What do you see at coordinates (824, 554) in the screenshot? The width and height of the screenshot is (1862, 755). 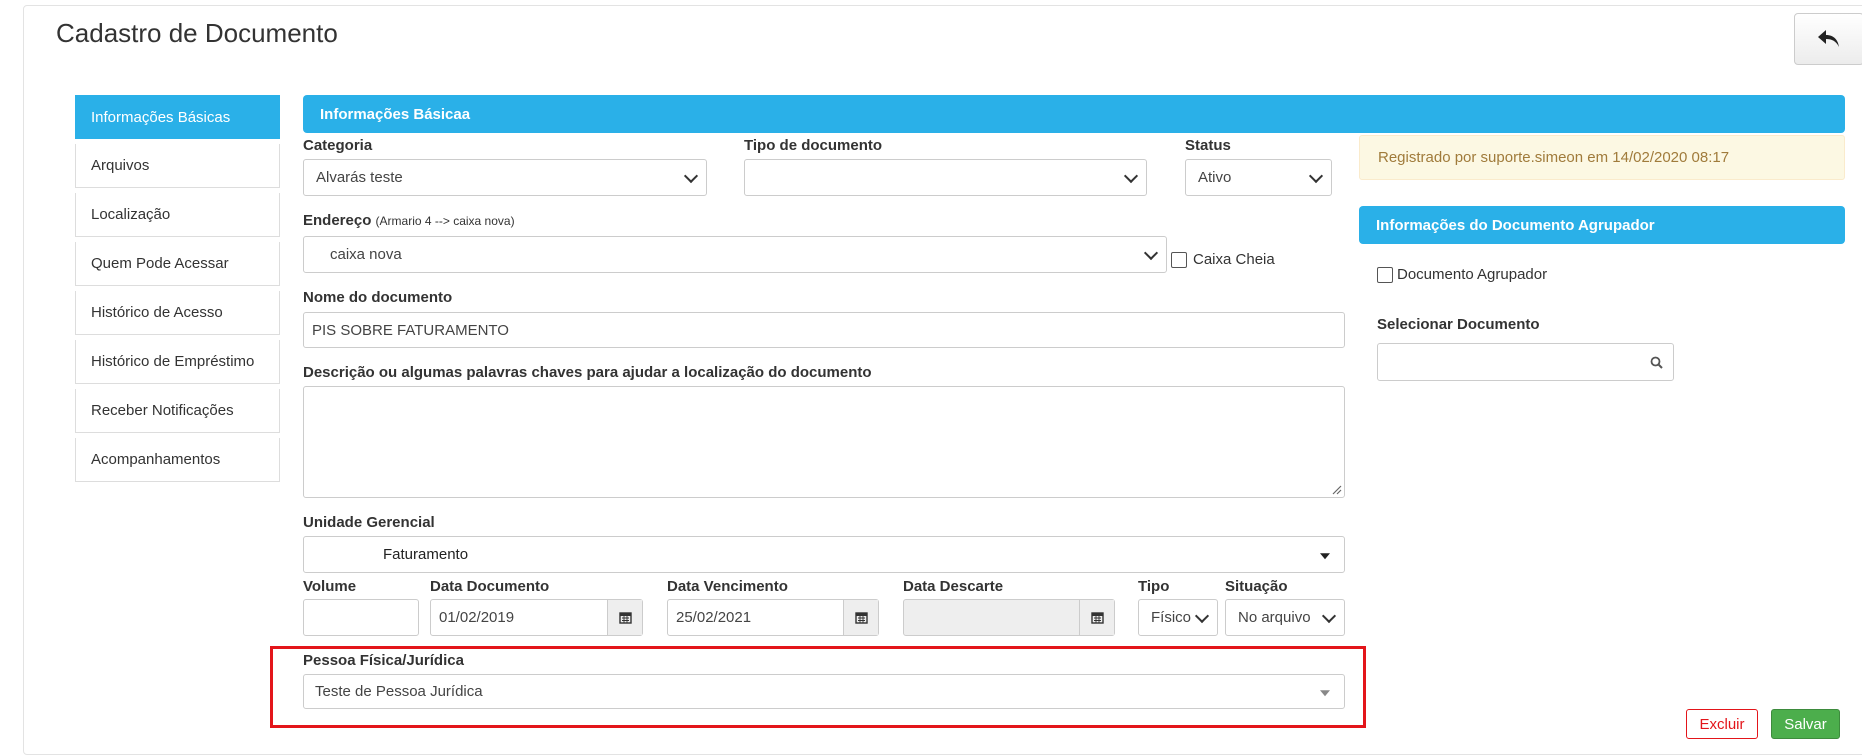 I see `unidade-select: Faturamento` at bounding box center [824, 554].